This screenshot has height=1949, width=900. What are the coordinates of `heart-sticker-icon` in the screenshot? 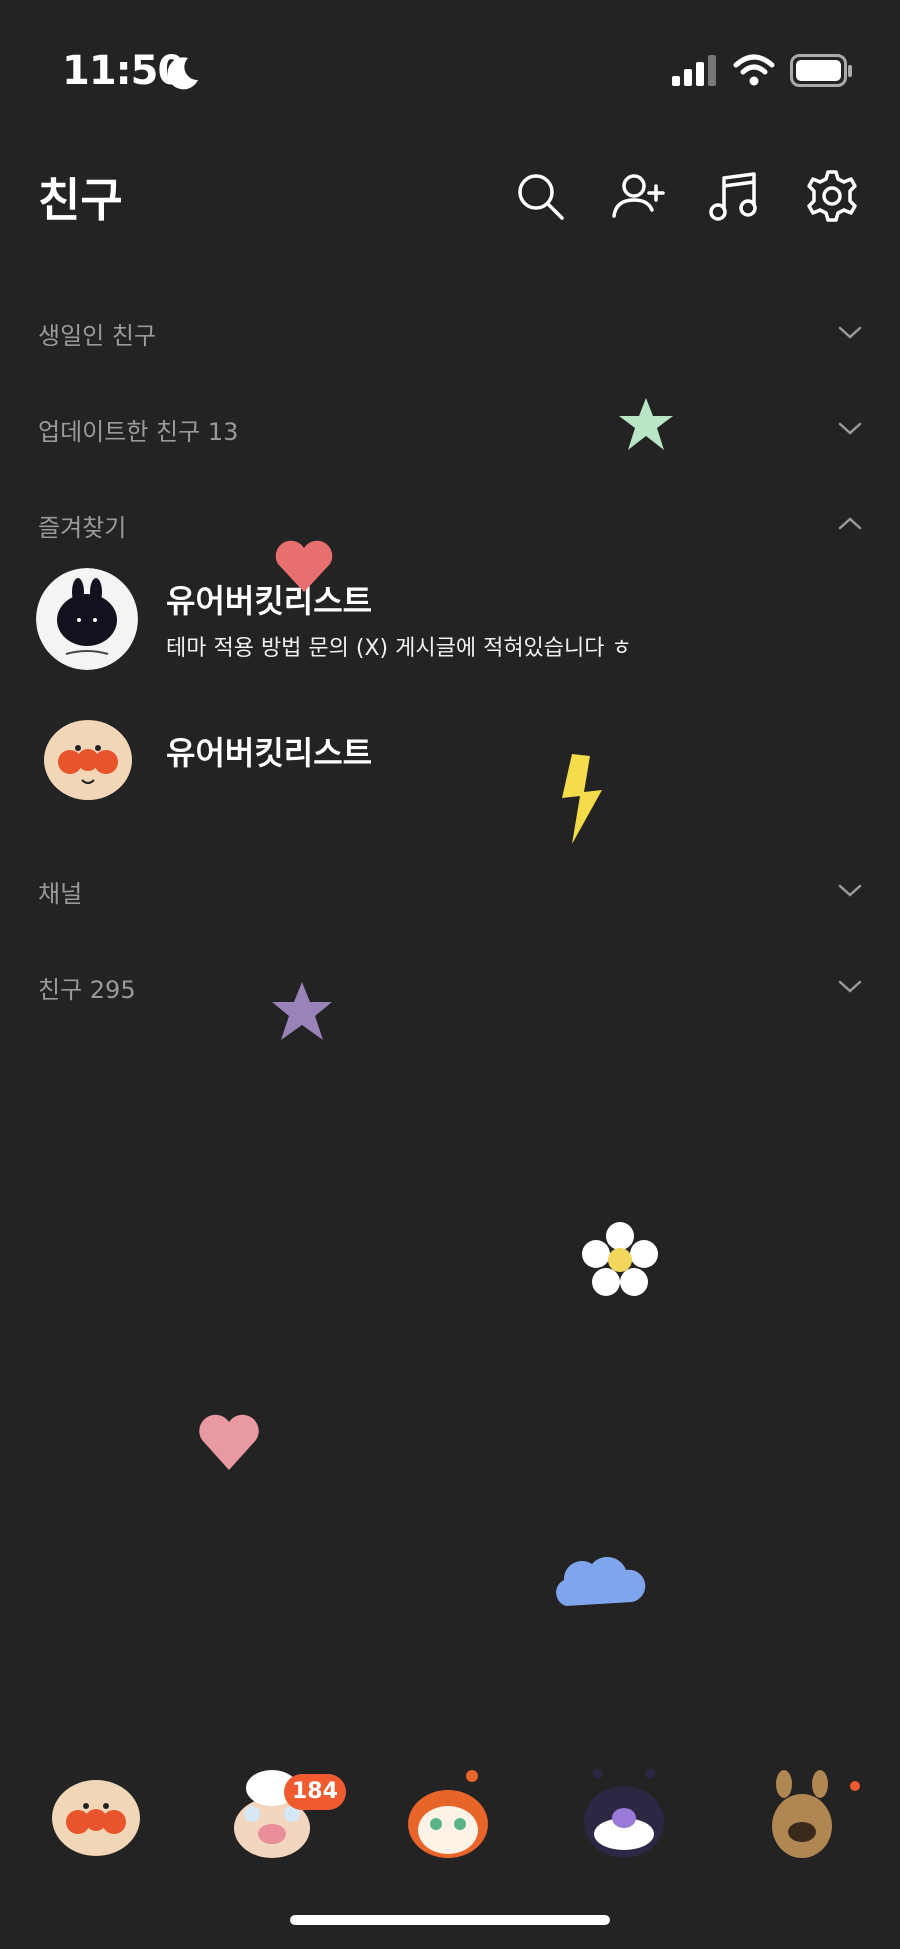 It's located at (304, 566).